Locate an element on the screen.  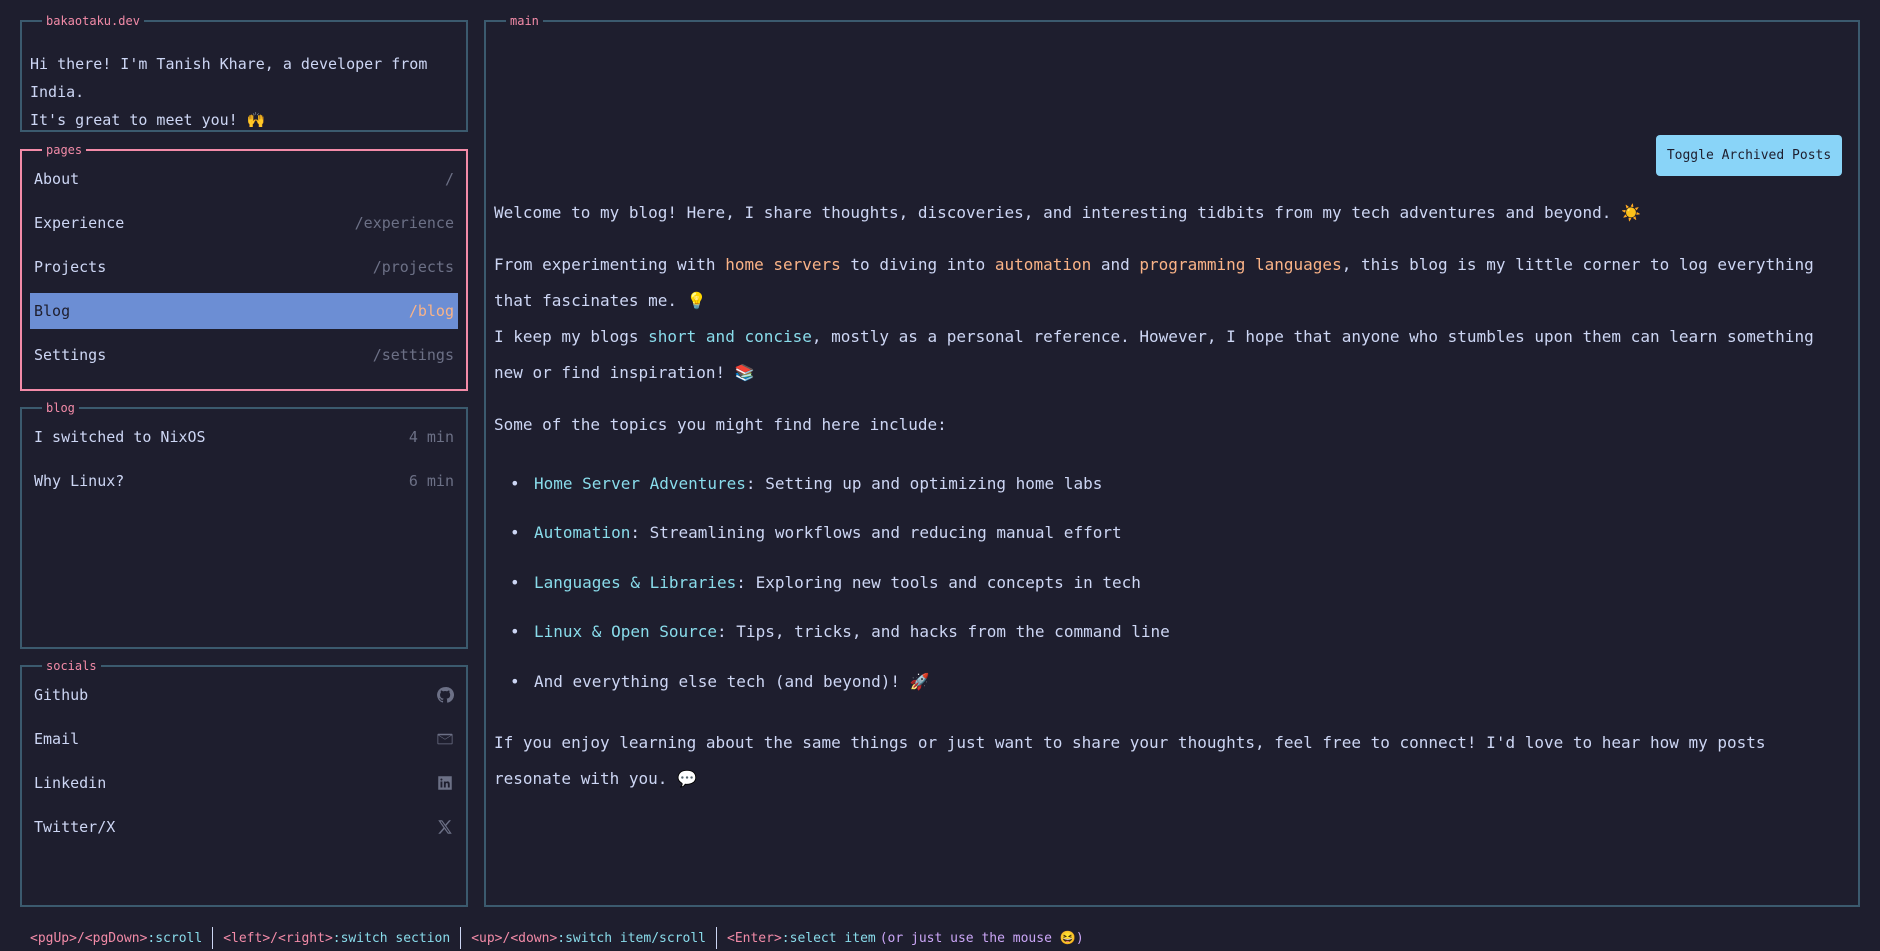
blog-post-item: I switched to NixOS 4 min is located at coordinates (244, 437).